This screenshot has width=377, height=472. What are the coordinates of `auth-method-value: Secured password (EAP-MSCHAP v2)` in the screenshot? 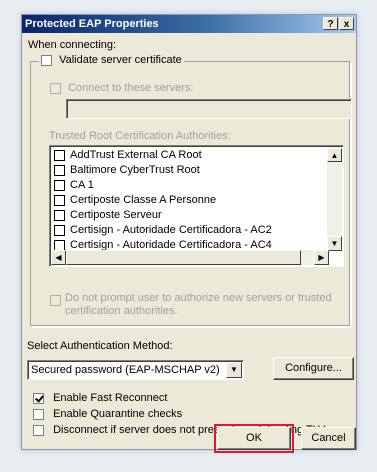 It's located at (125, 370).